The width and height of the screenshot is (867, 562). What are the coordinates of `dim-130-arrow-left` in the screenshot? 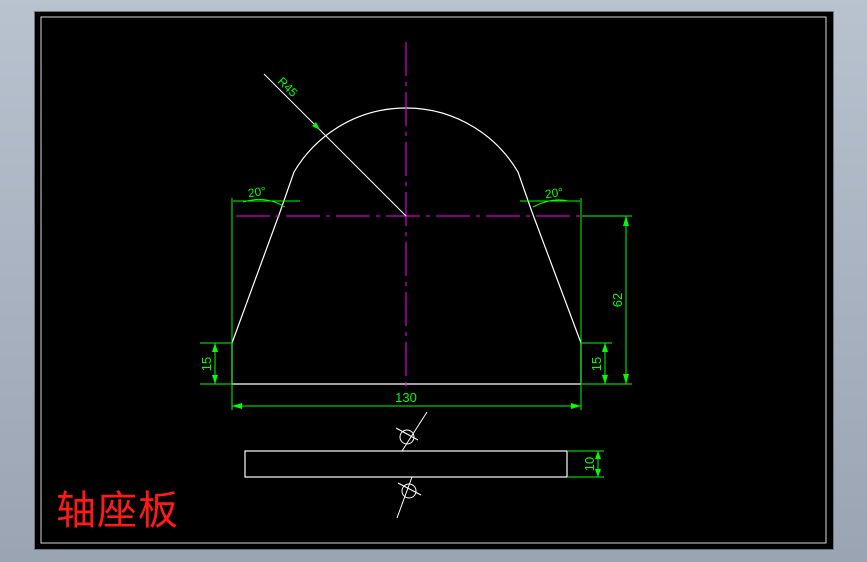 It's located at (237, 406).